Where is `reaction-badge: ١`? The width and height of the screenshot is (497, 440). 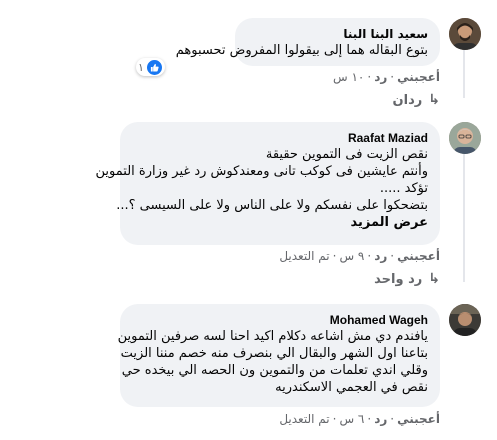
reaction-badge: ١ is located at coordinates (150, 67).